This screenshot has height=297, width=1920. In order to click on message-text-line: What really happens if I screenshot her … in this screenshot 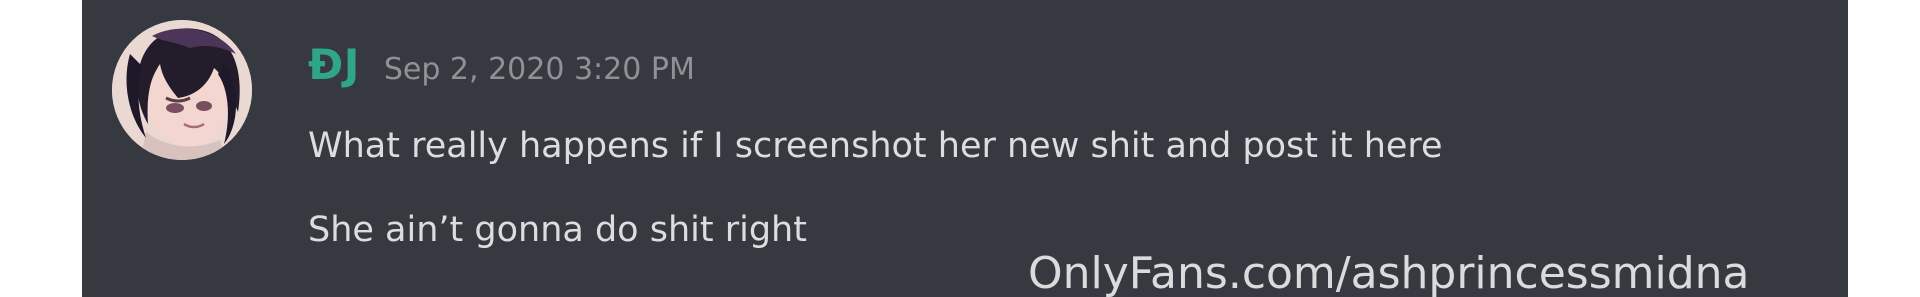, I will do `click(875, 146)`.